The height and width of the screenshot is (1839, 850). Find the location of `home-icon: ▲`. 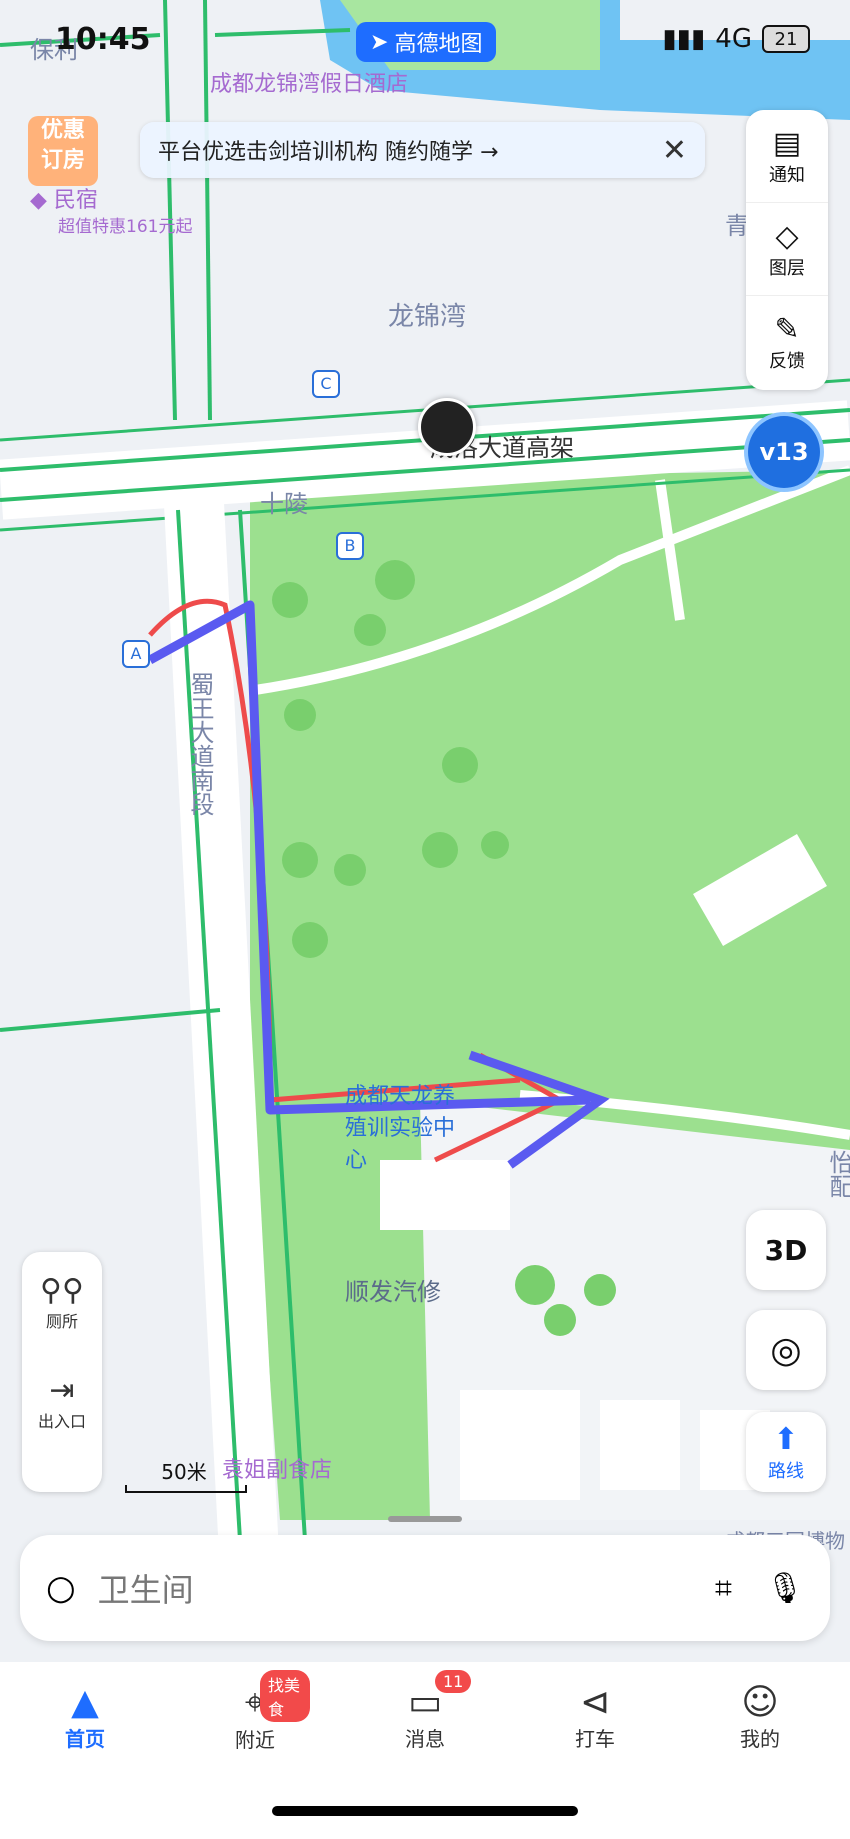

home-icon: ▲ is located at coordinates (85, 1702).